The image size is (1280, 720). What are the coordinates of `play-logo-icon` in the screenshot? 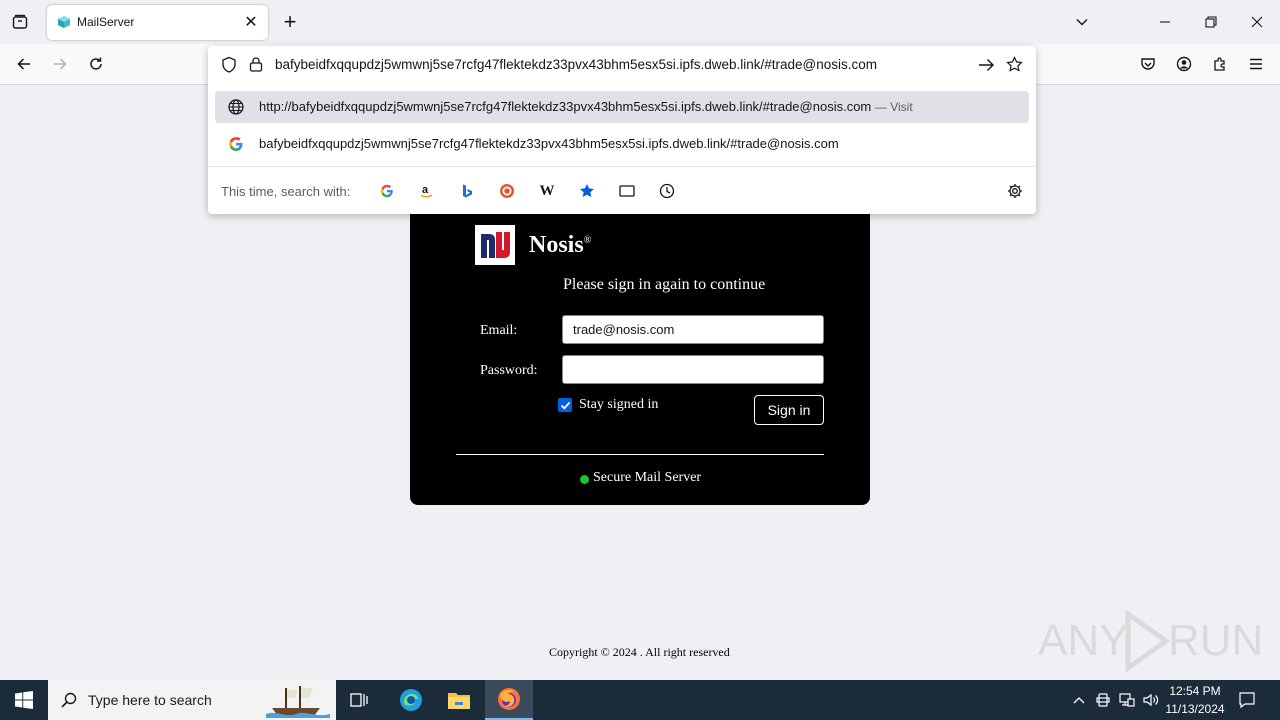 It's located at (1148, 641).